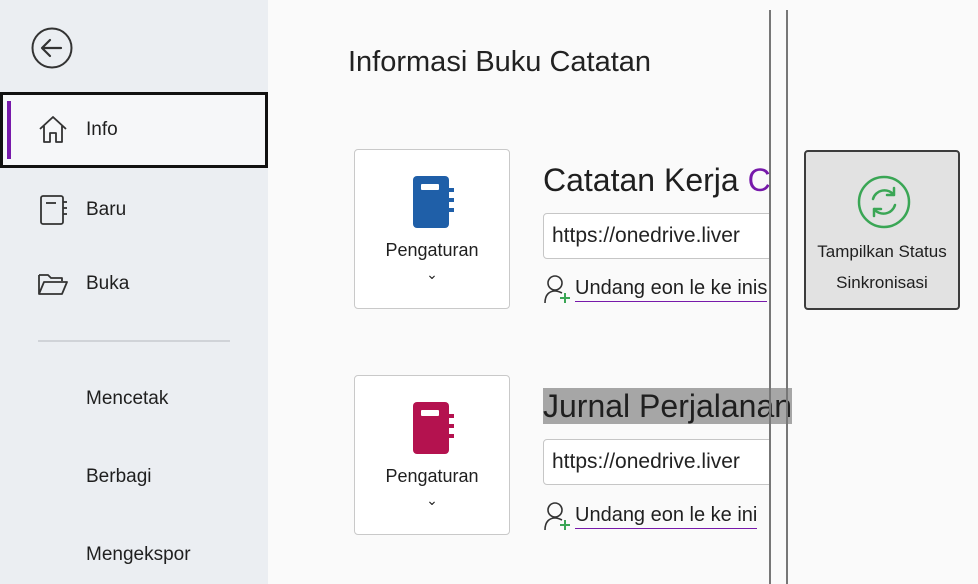 The height and width of the screenshot is (584, 978). What do you see at coordinates (882, 230) in the screenshot?
I see `show-sync-status-button: Tampilkan Status Sinkronisasi` at bounding box center [882, 230].